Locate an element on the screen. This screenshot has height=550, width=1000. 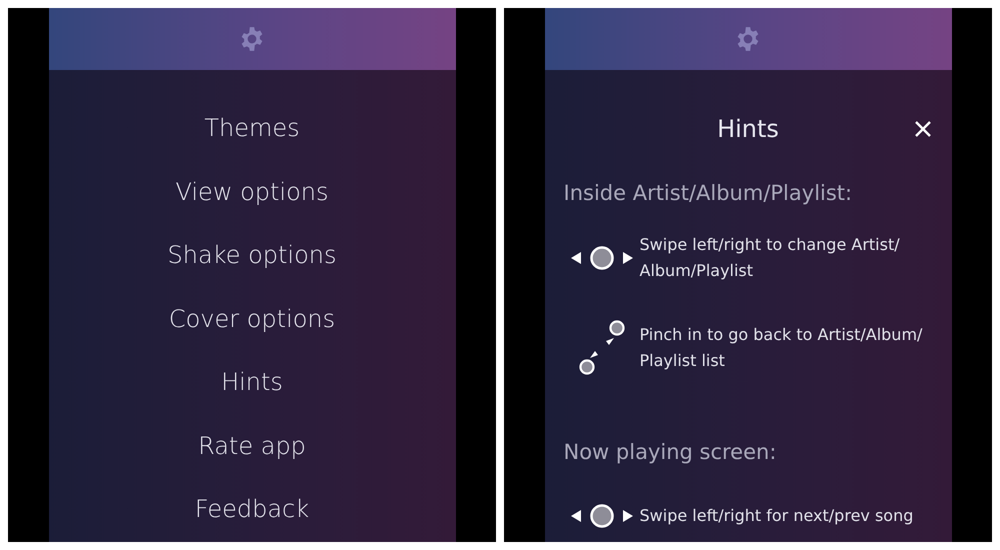
section-heading: Inside Artist/Album/Playlist: is located at coordinates (708, 193).